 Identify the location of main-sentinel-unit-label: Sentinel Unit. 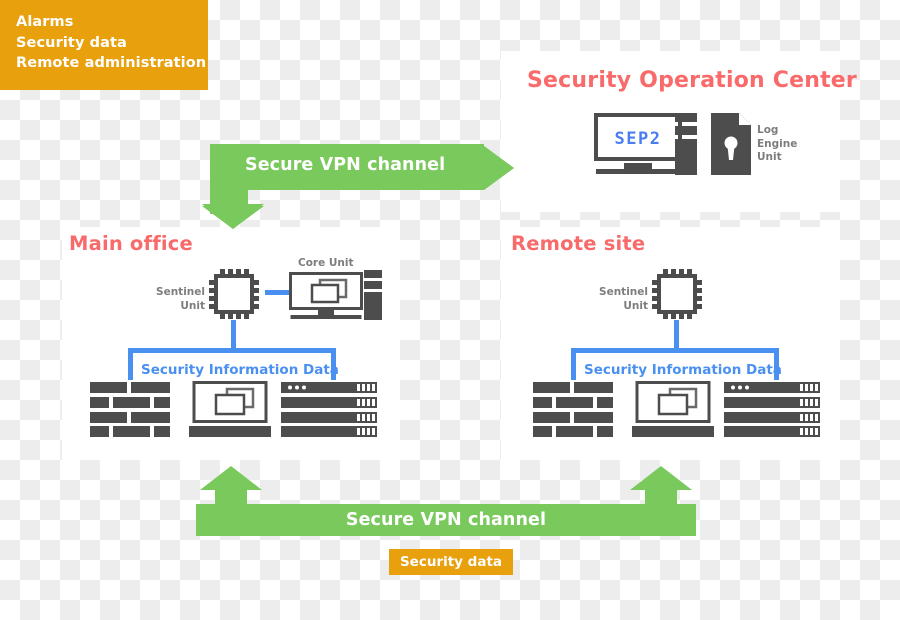
(180, 299).